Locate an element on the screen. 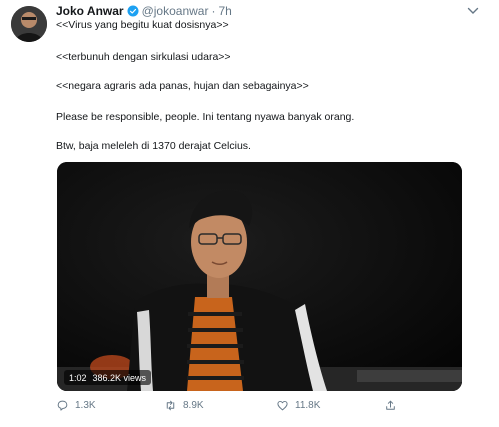 This screenshot has width=499, height=427. share-button is located at coordinates (390, 405).